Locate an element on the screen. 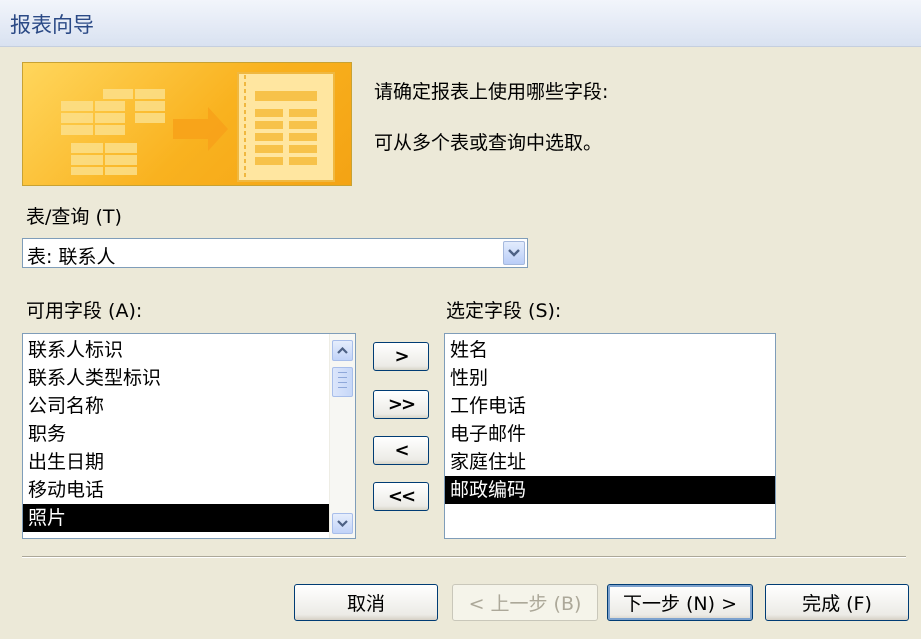 This screenshot has height=639, width=921. next-button: 下一步 (N) > is located at coordinates (680, 602).